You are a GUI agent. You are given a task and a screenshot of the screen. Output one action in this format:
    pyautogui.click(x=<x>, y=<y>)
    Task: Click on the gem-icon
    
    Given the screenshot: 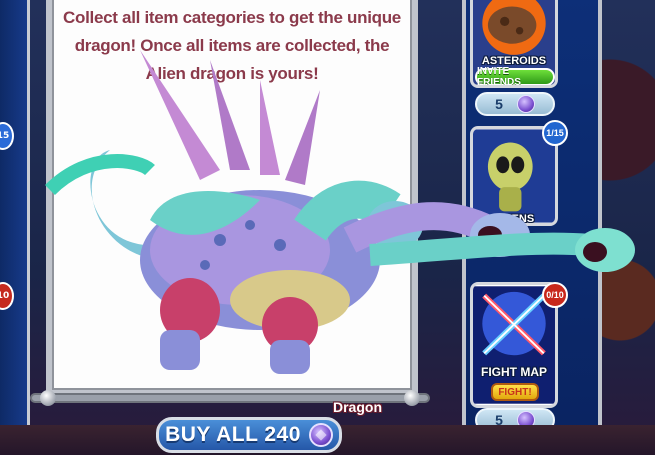 What is the action you would take?
    pyautogui.click(x=320, y=435)
    